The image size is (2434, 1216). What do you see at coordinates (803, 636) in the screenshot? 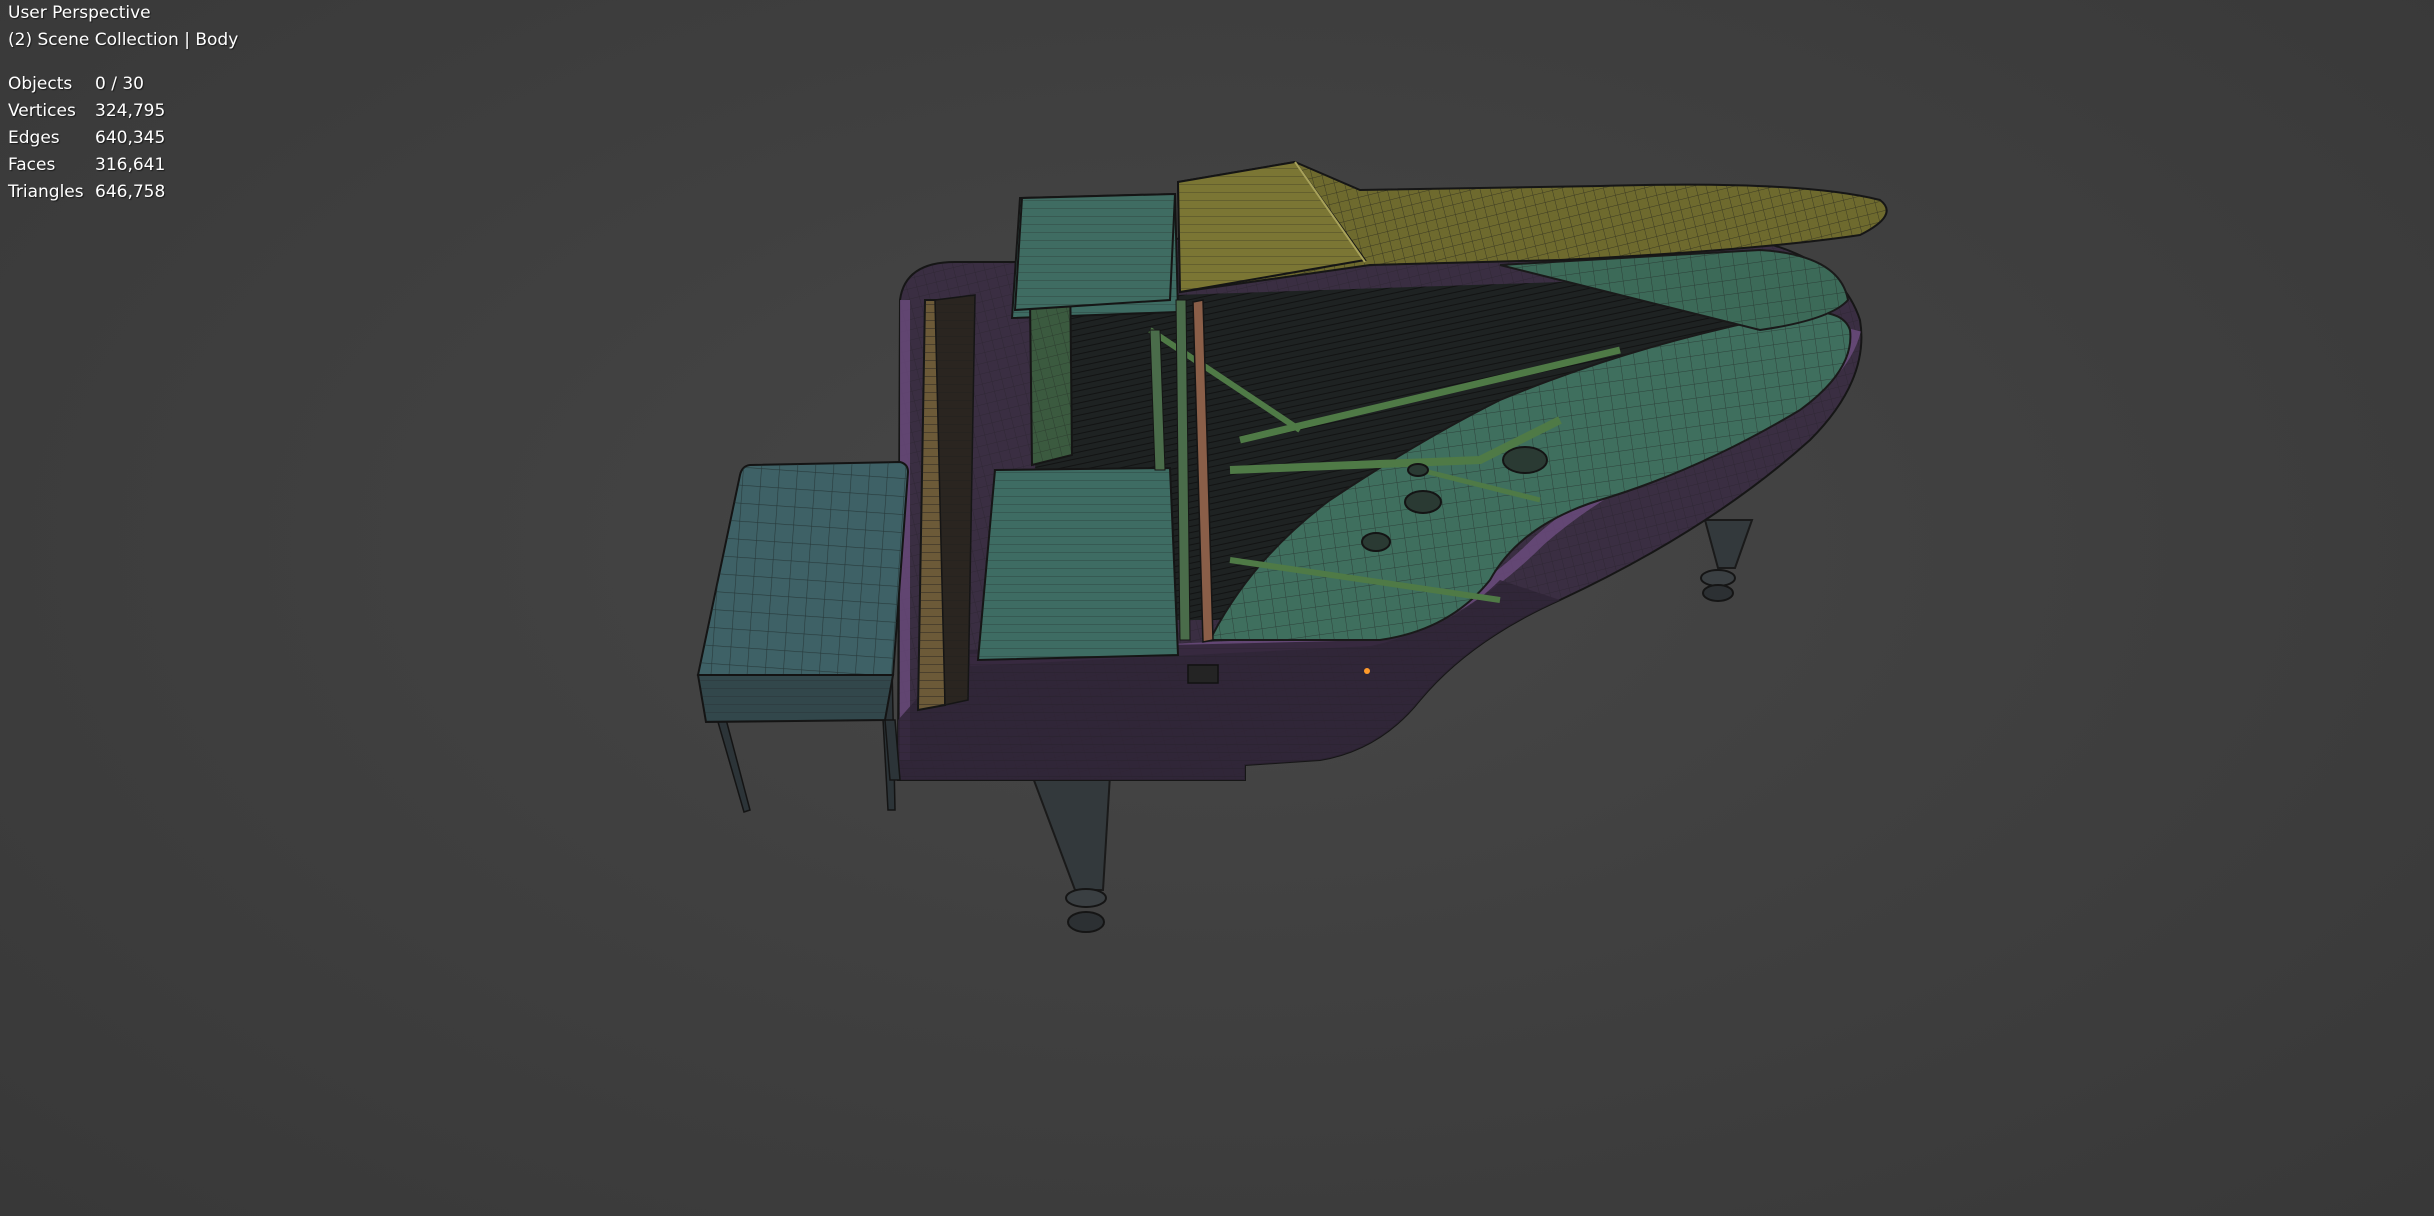
I see `piano-bench` at bounding box center [803, 636].